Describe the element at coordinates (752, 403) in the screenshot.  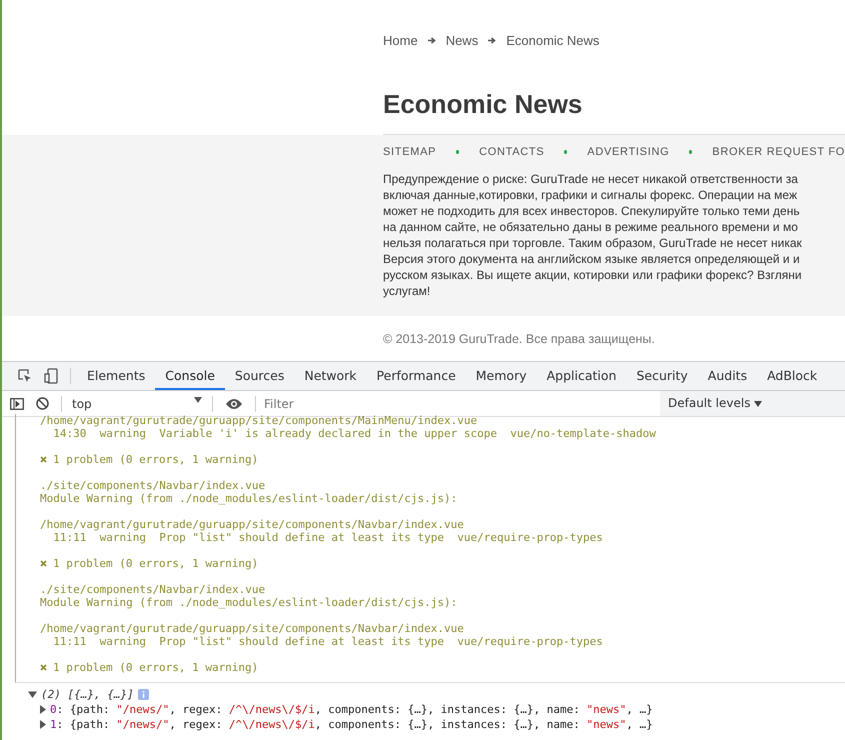
I see `levels-dropdown: Default levels` at that location.